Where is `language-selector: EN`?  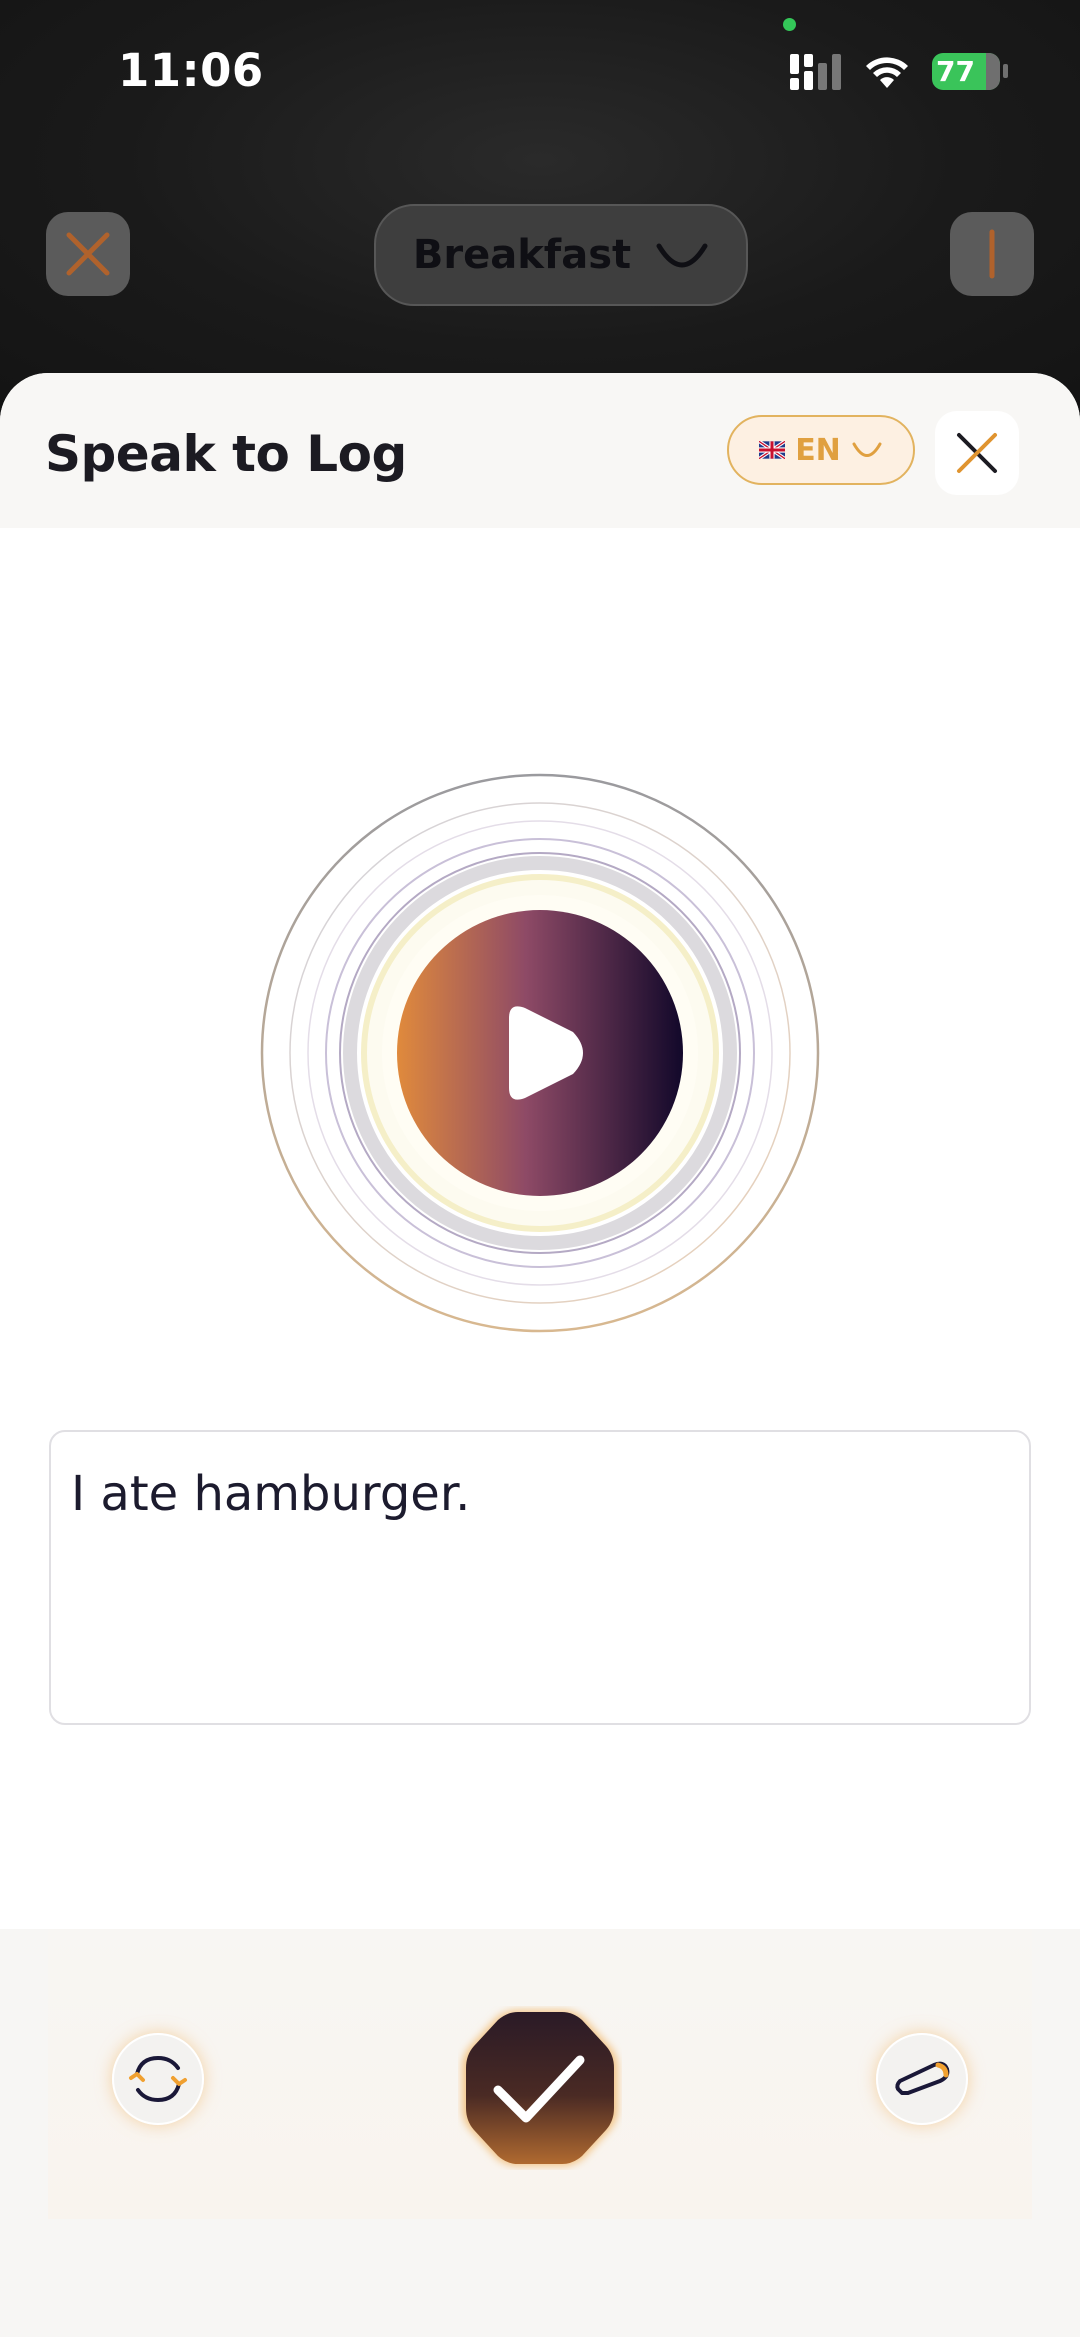
language-selector: EN is located at coordinates (821, 450).